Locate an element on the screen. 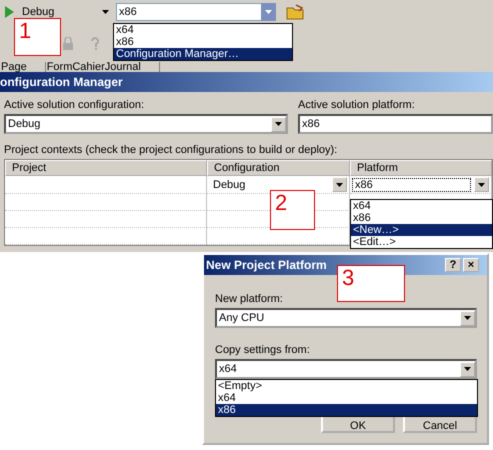  step-callout: 2 is located at coordinates (292, 210).